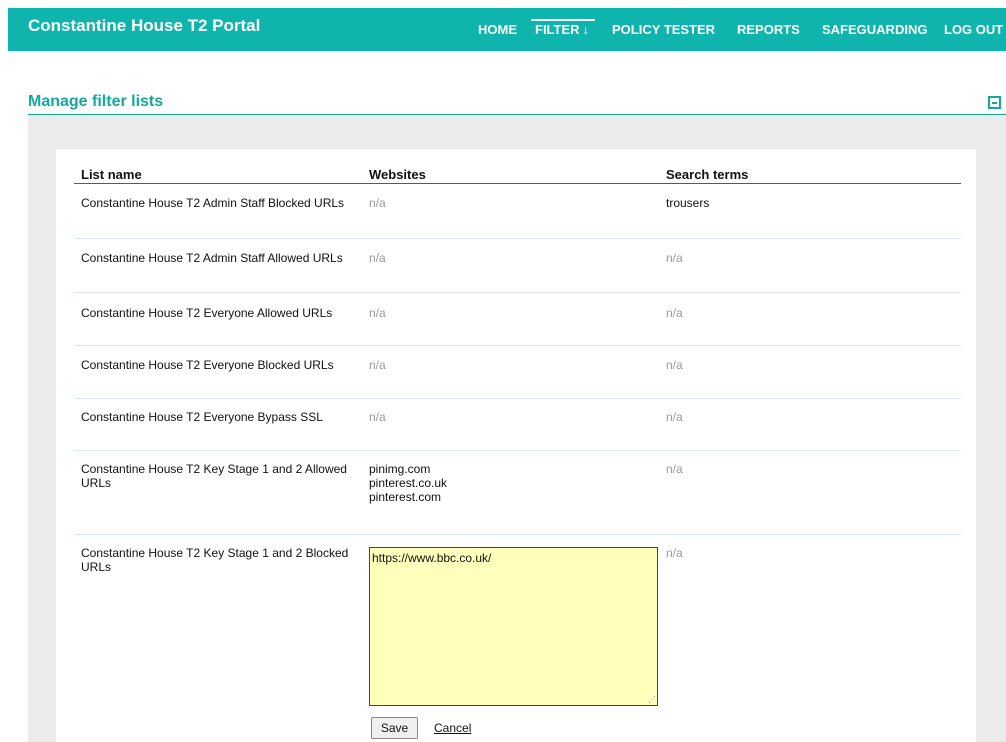 This screenshot has width=1006, height=742. Describe the element at coordinates (96, 101) in the screenshot. I see `page-title: Manage filter lists` at that location.